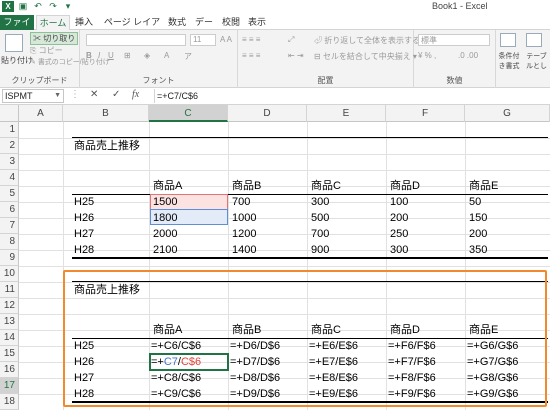  I want to click on excel-logo-icon: X, so click(8, 6).